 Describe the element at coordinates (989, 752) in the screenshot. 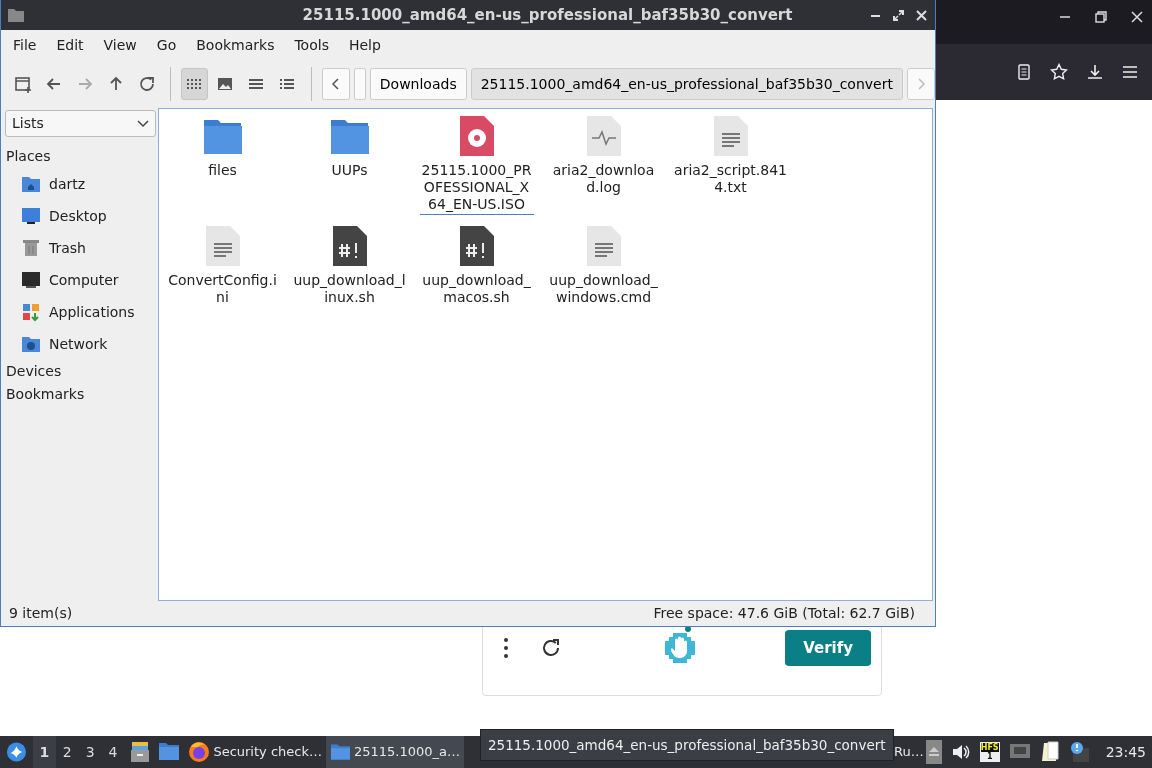

I see `keyboard-indicator: HFS 1` at that location.